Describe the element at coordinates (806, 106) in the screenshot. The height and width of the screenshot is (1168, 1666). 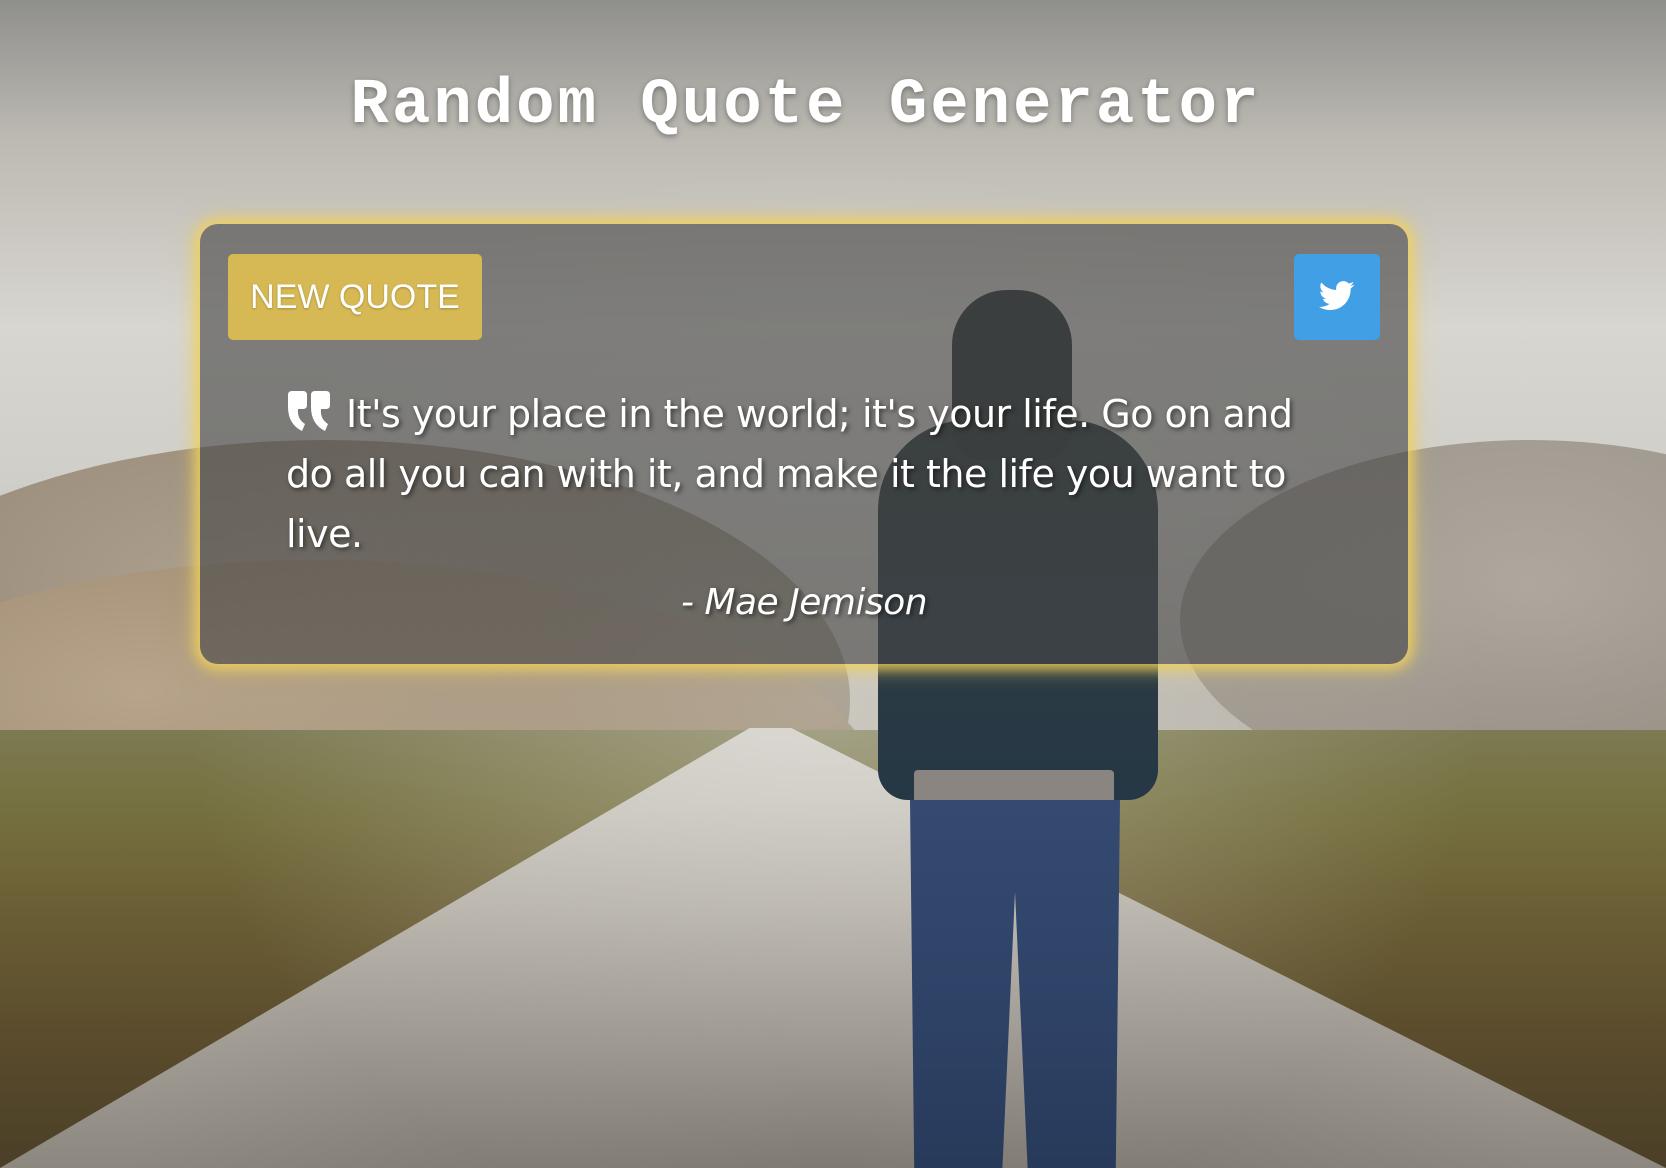
I see `page-title: Random Quote Generator` at that location.